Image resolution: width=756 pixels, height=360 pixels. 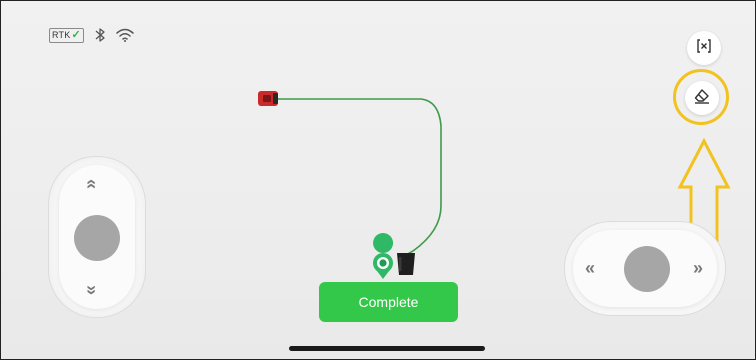 I want to click on clear-map-button, so click(x=704, y=48).